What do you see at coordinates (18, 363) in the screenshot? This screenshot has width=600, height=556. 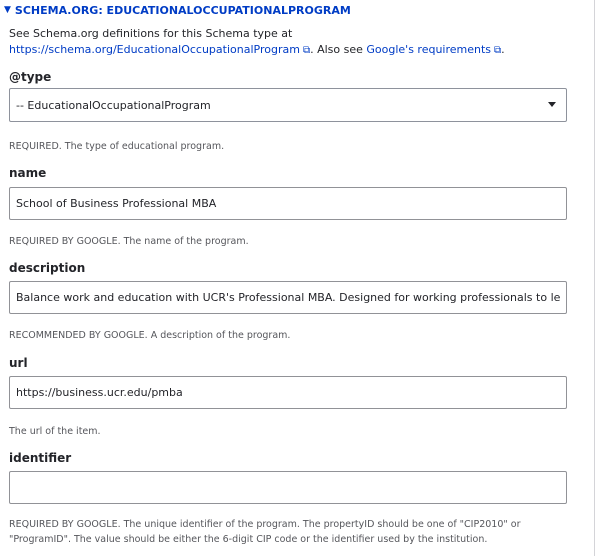 I see `url-label: url` at bounding box center [18, 363].